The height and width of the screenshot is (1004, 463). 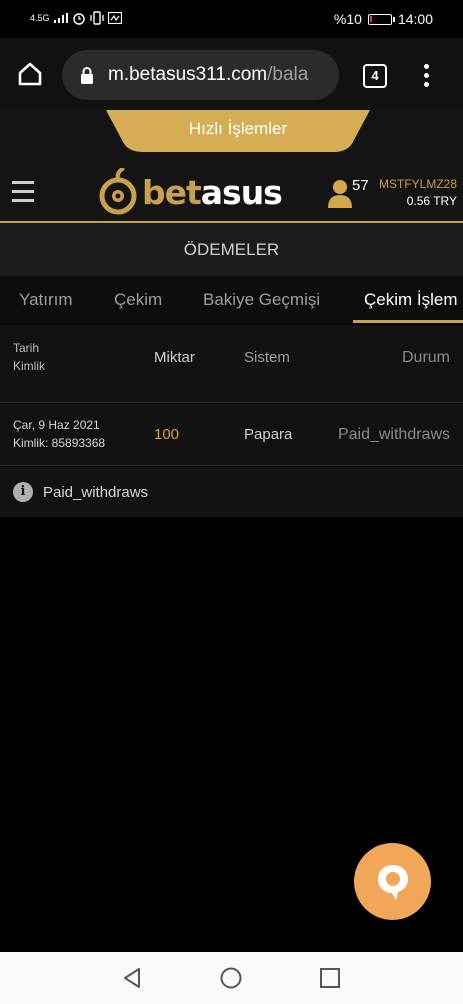 What do you see at coordinates (411, 300) in the screenshot?
I see `tab-withdraw-transactions: Çekim İşlem` at bounding box center [411, 300].